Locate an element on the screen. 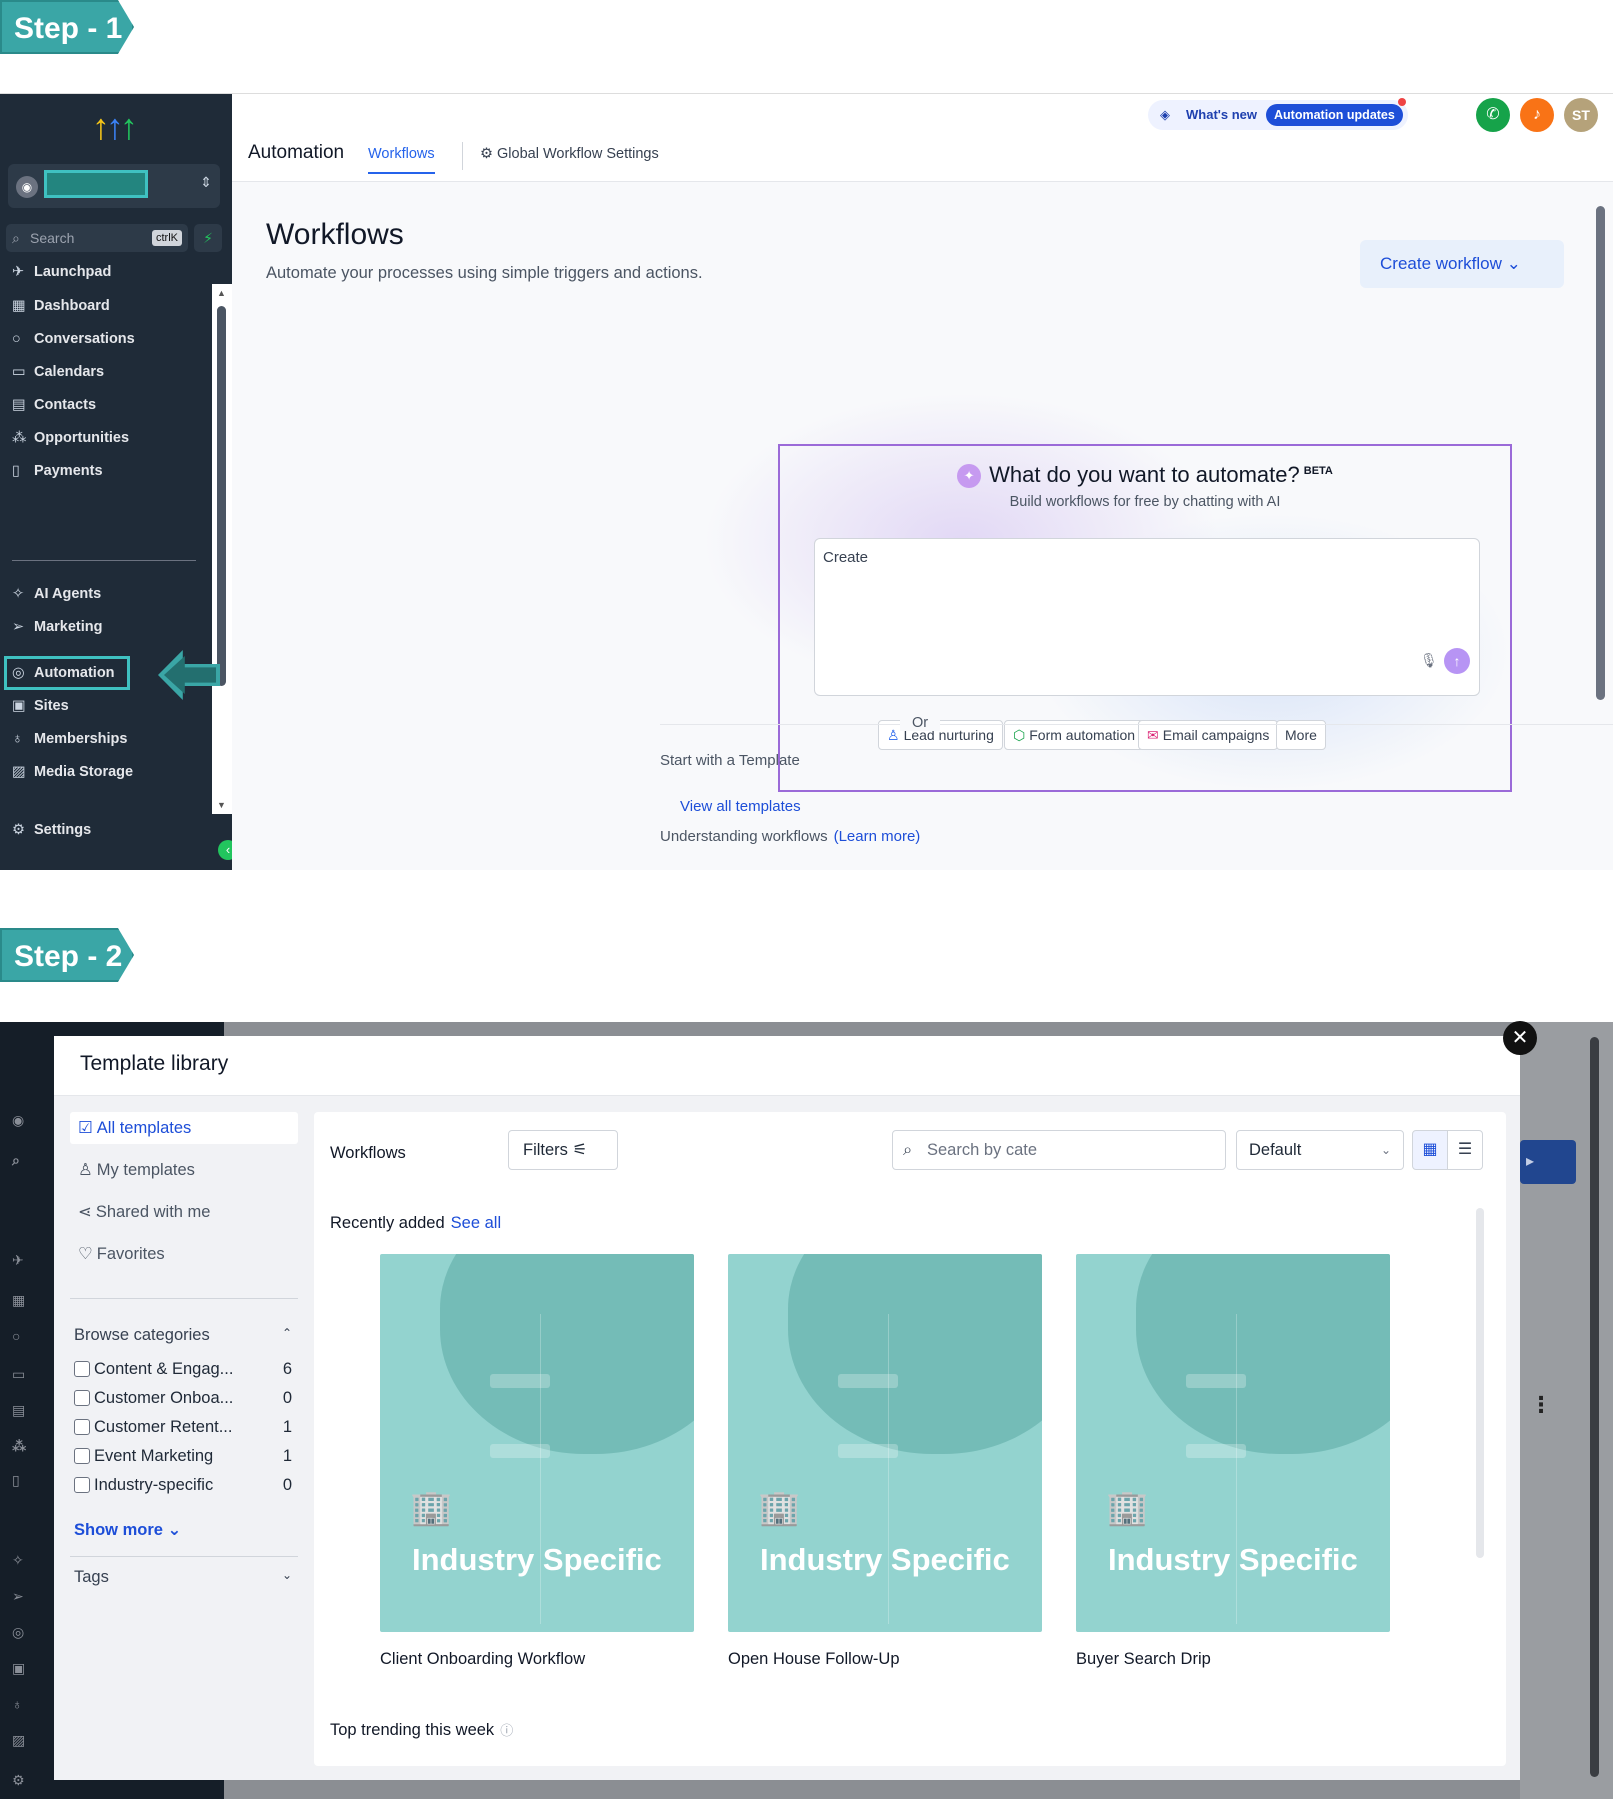 The height and width of the screenshot is (1799, 1613). category-content-engagement: Content & Engag... 6 is located at coordinates (183, 1369).